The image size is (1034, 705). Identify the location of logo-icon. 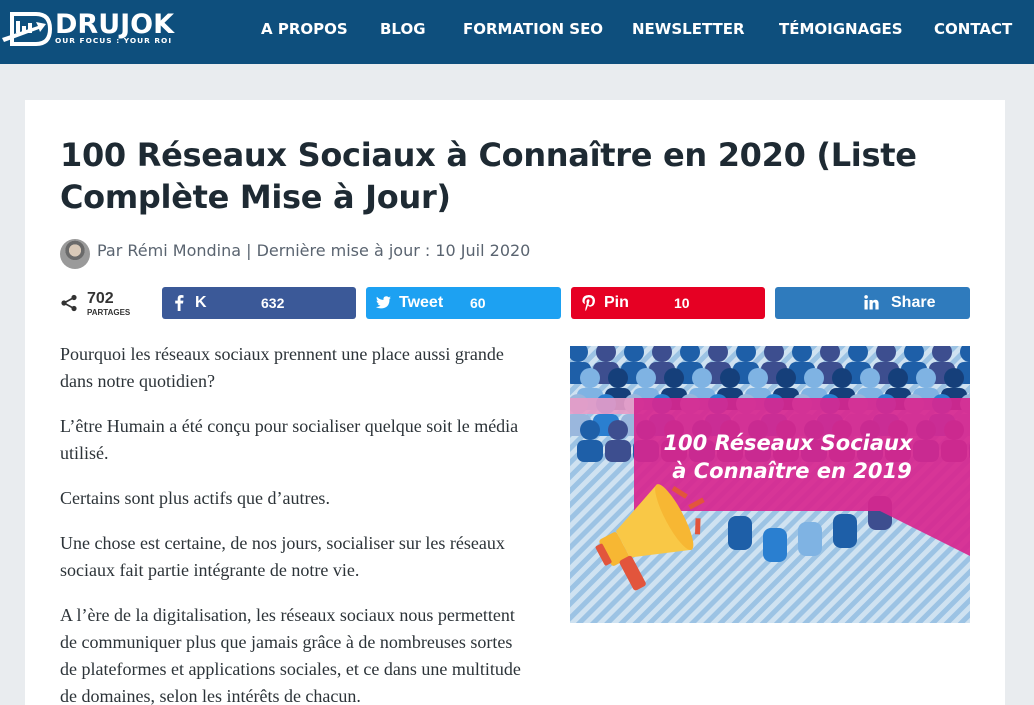
(27, 29).